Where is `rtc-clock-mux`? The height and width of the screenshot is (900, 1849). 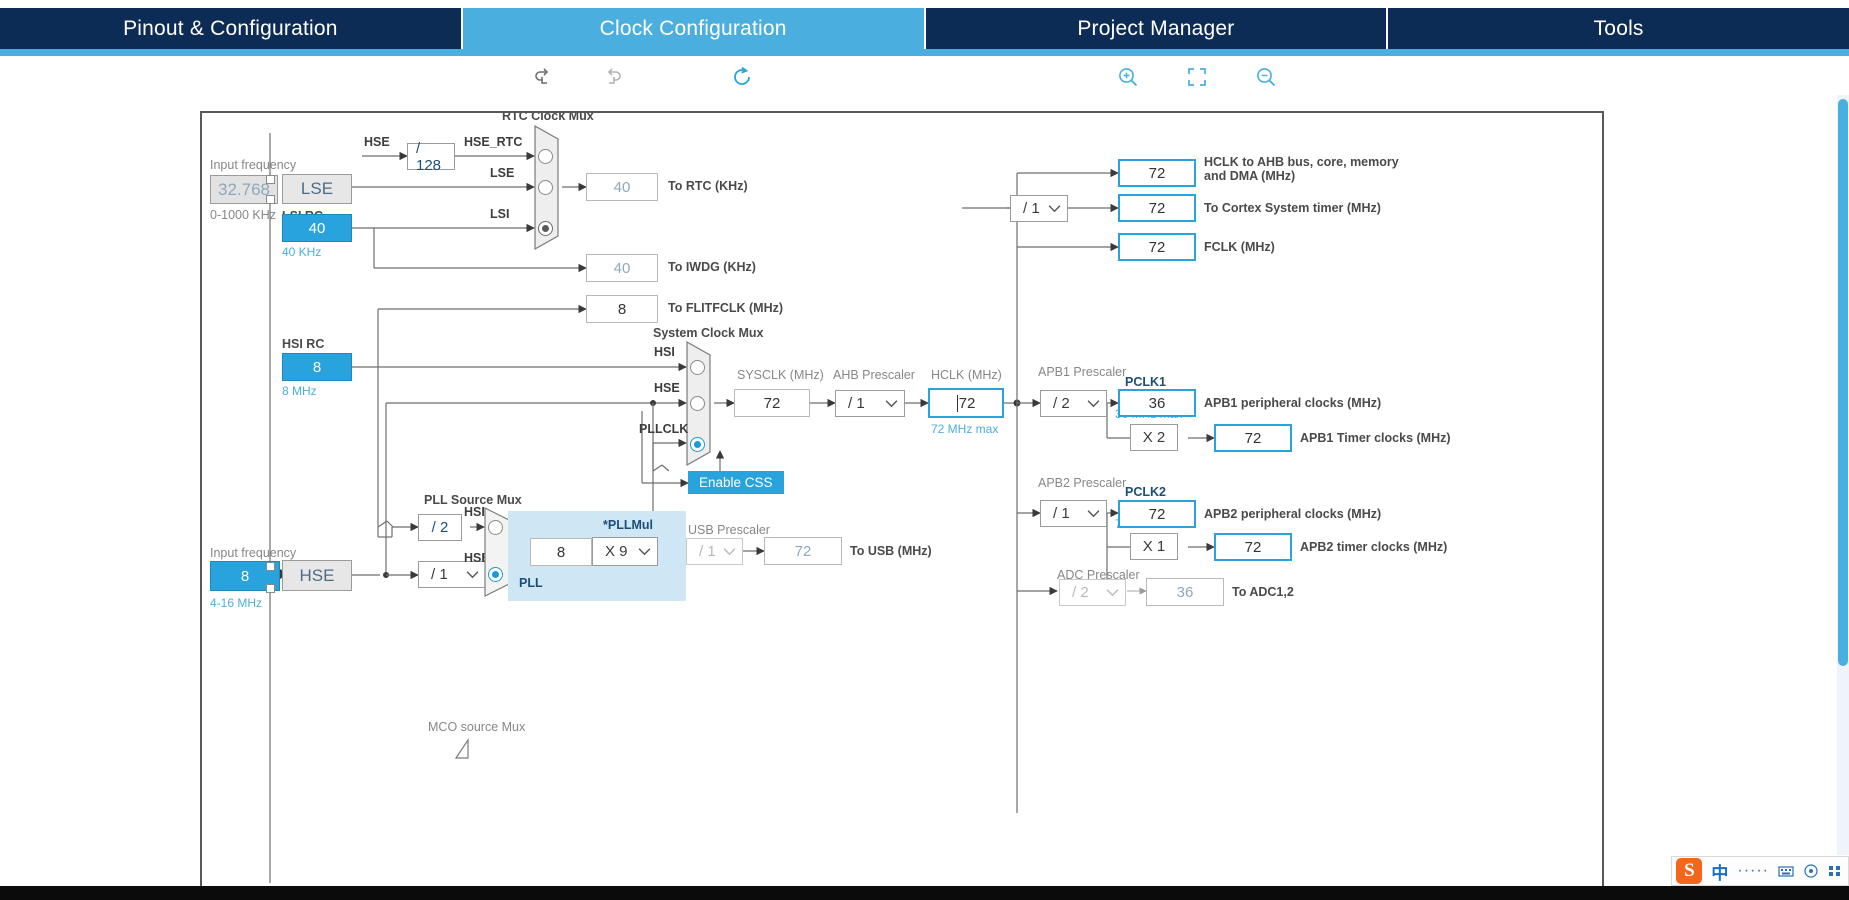 rtc-clock-mux is located at coordinates (549, 187).